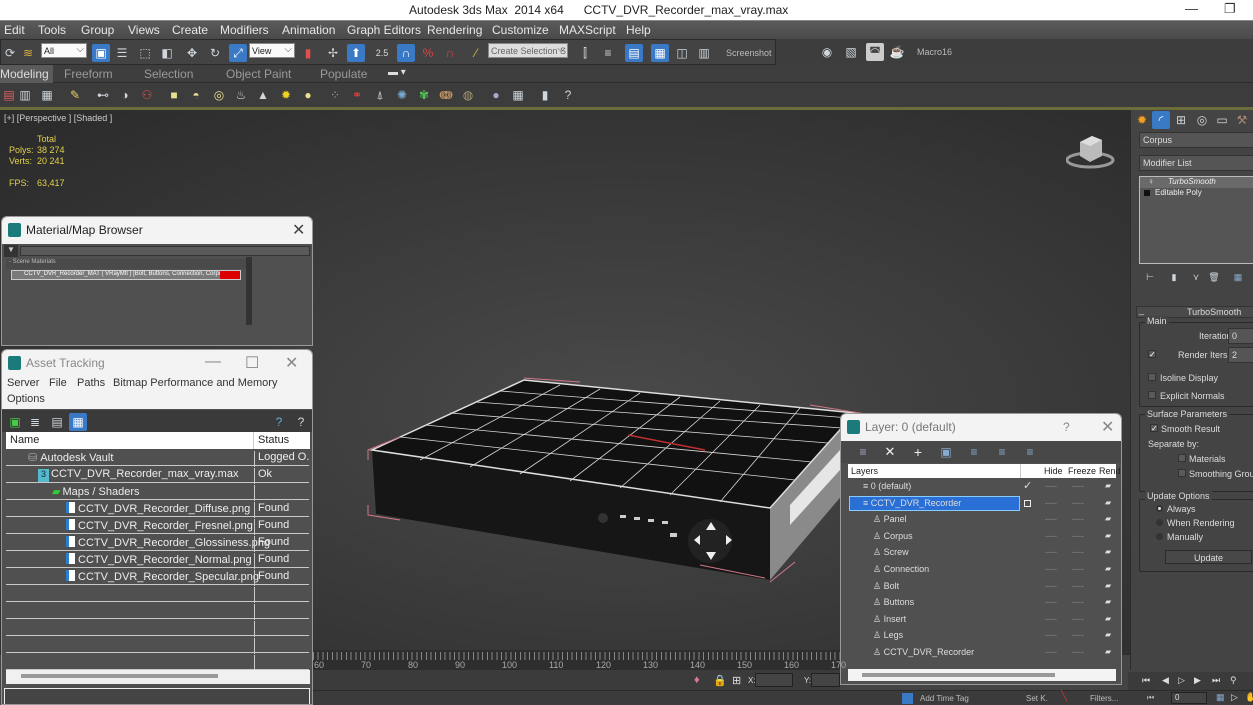  I want to click on select-objects-icon: ▣, so click(946, 452).